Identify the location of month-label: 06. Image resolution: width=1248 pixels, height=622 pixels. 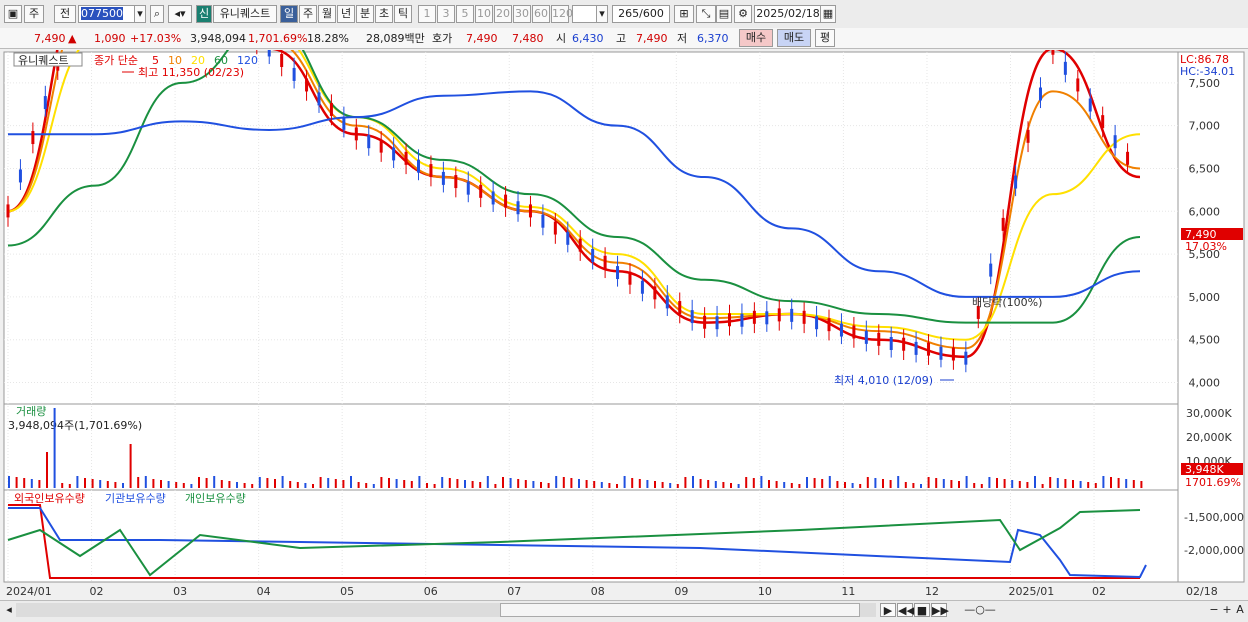
(431, 591).